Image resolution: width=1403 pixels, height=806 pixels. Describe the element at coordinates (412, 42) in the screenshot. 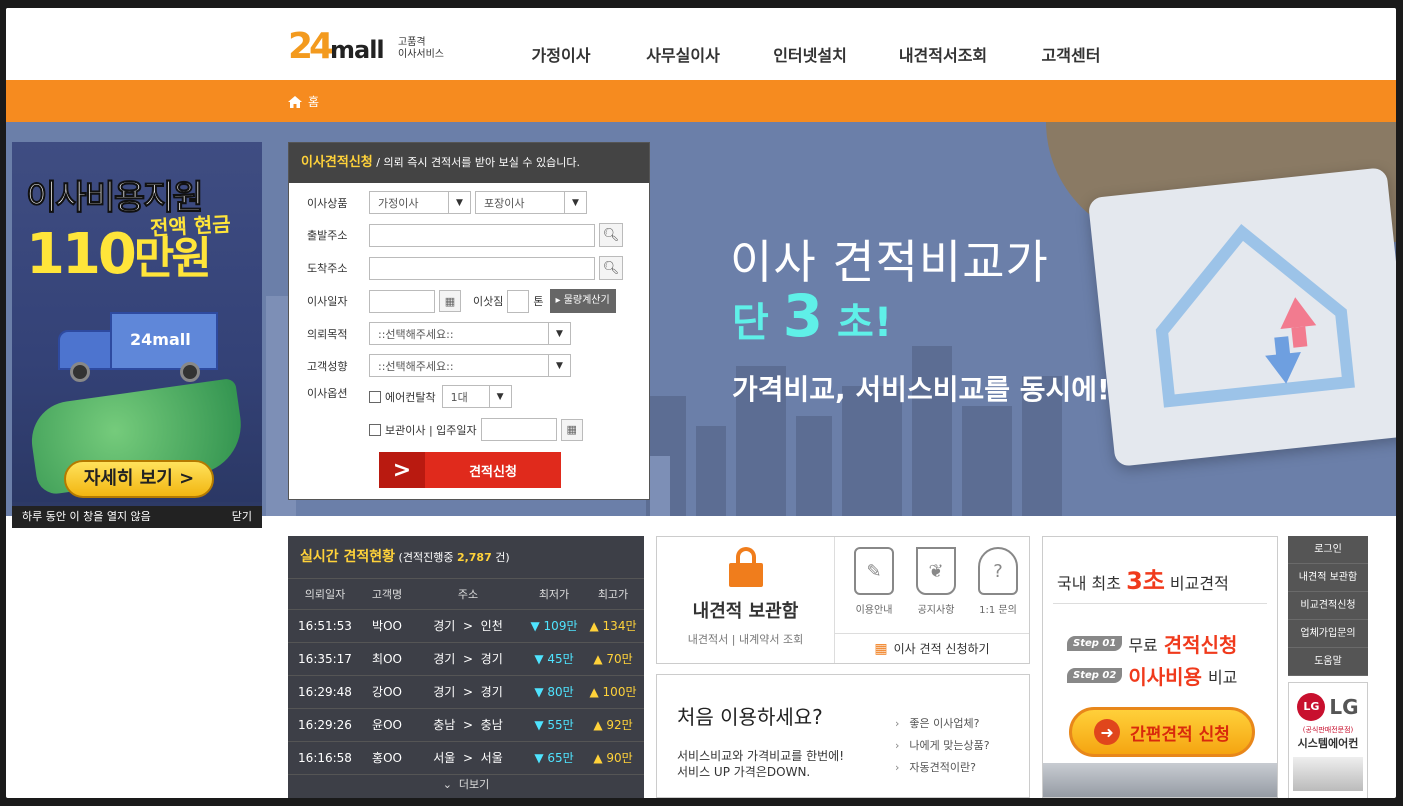

I see `logo-tagline-1: 고품격` at that location.